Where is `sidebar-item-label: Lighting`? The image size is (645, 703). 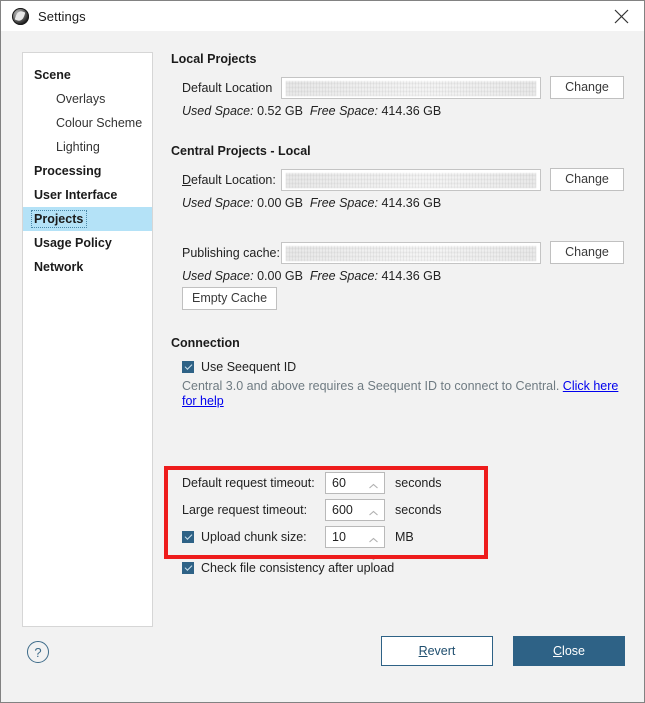 sidebar-item-label: Lighting is located at coordinates (78, 147).